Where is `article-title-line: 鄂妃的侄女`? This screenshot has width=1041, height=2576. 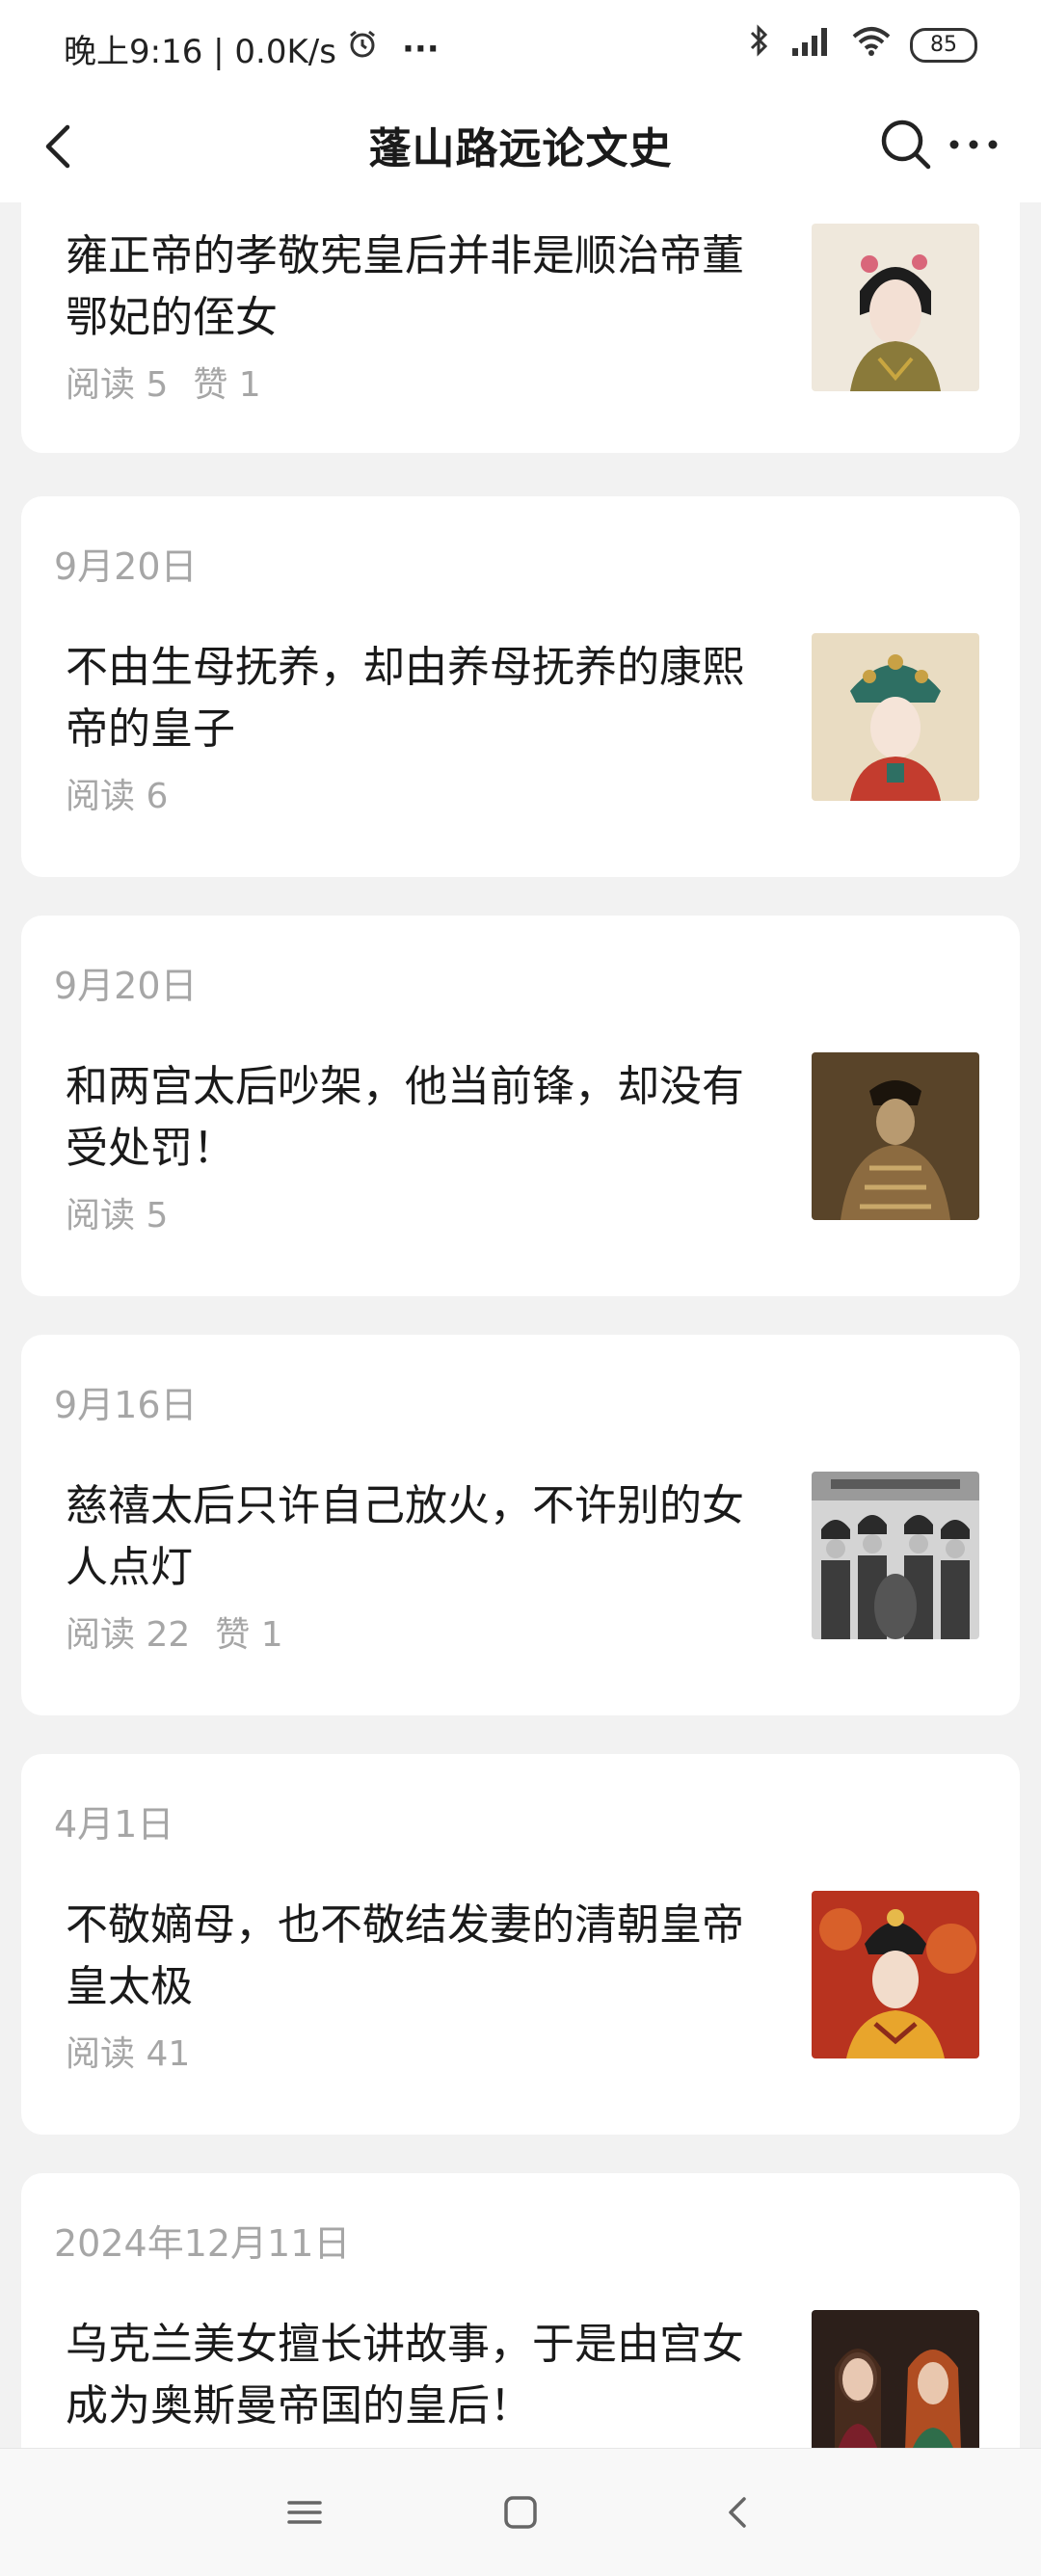 article-title-line: 鄂妃的侄女 is located at coordinates (172, 317).